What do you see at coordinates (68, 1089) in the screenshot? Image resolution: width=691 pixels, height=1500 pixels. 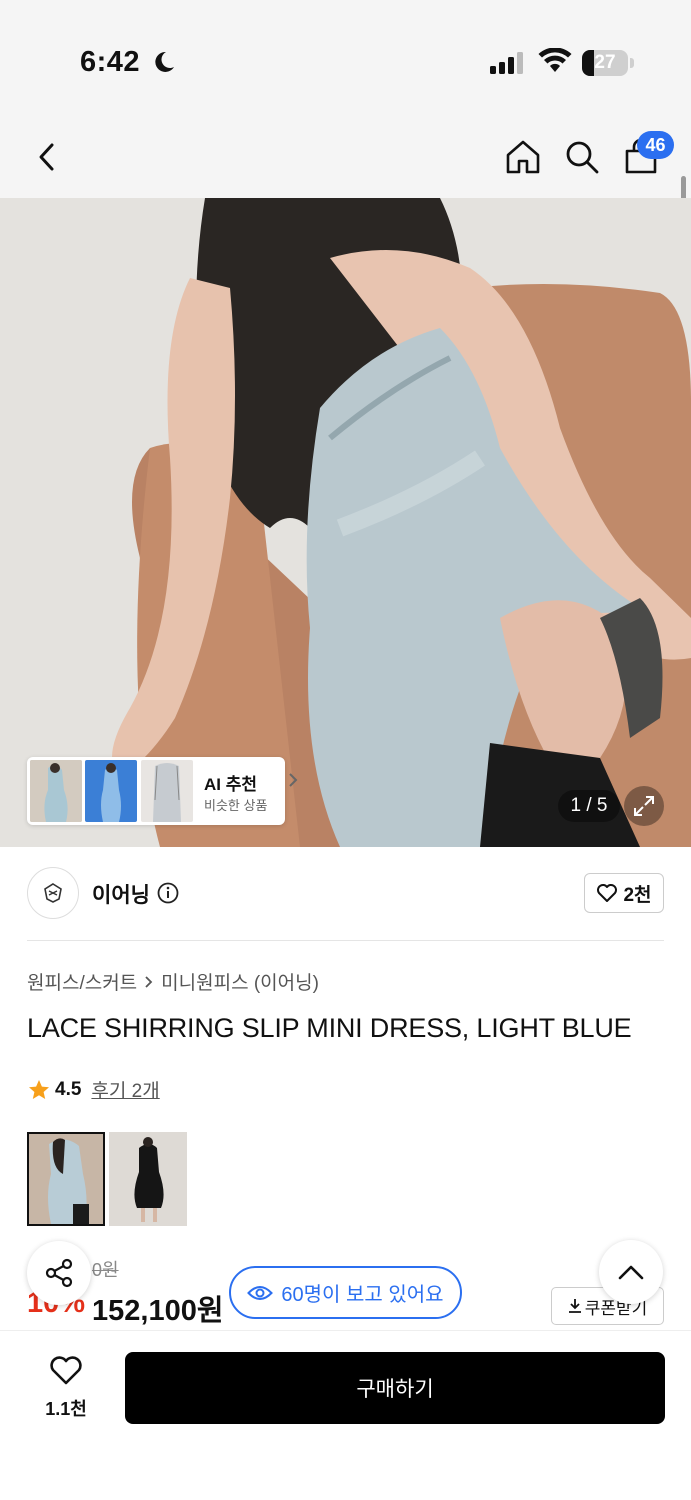 I see `rating-score: 4.5` at bounding box center [68, 1089].